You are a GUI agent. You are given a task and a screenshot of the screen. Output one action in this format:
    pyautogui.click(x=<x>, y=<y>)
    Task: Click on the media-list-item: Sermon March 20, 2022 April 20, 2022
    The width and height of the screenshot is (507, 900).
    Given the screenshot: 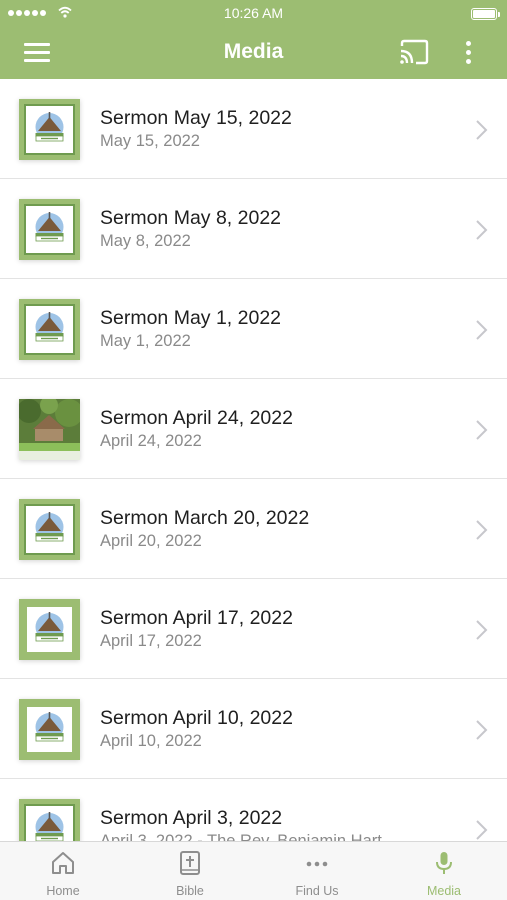 What is the action you would take?
    pyautogui.click(x=253, y=529)
    